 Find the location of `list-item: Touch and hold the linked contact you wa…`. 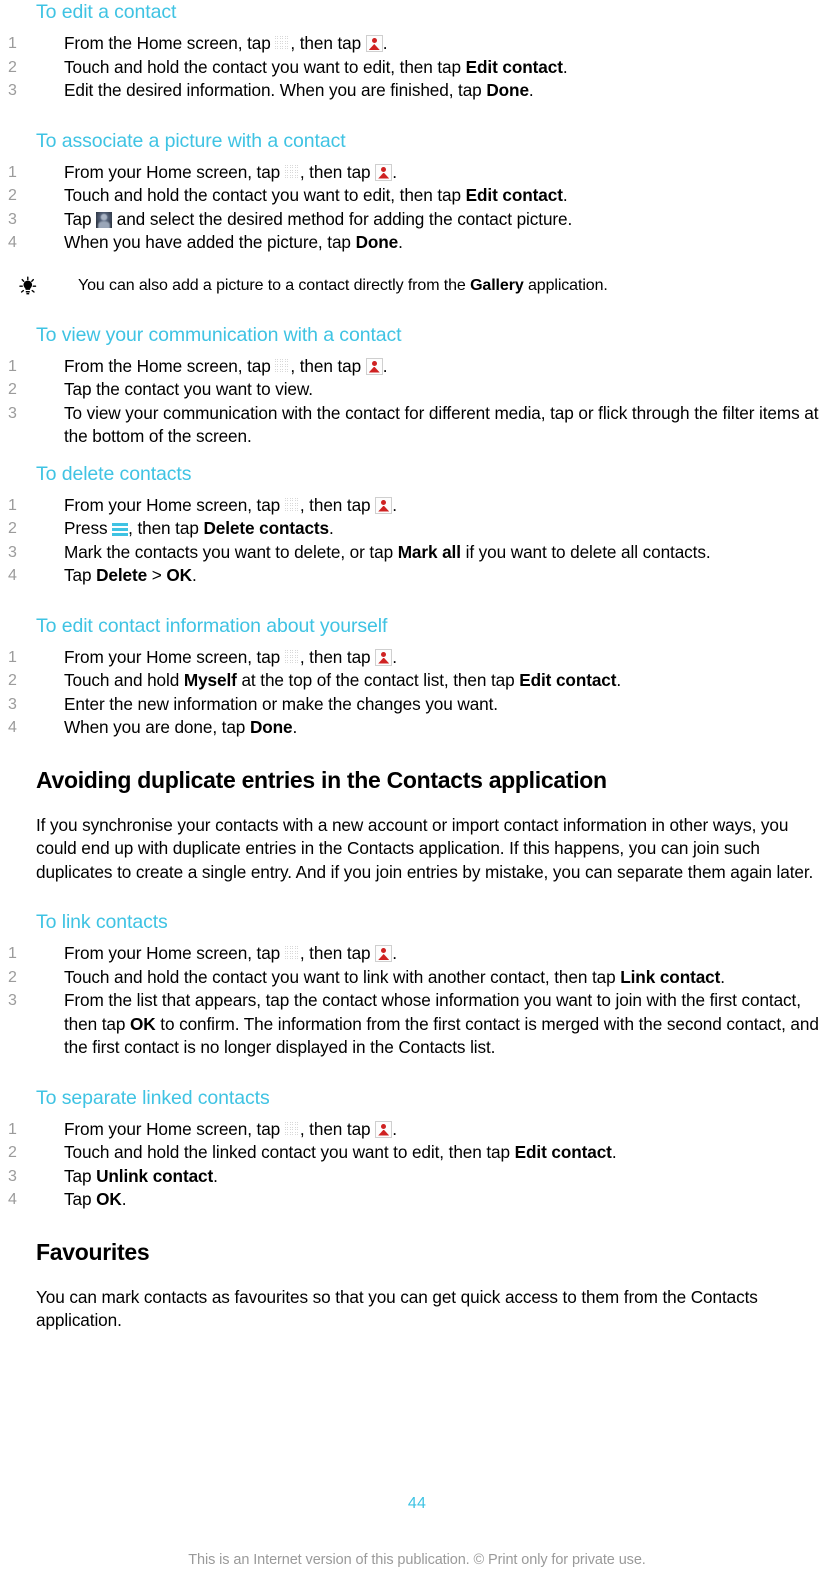

list-item: Touch and hold the linked contact you wa… is located at coordinates (416, 1153).